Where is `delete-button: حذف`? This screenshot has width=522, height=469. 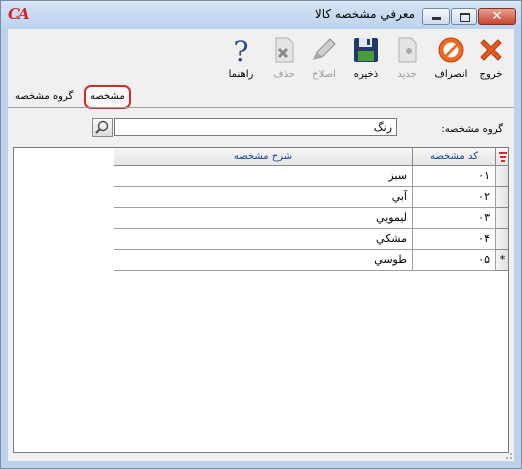 delete-button: حذف is located at coordinates (284, 57).